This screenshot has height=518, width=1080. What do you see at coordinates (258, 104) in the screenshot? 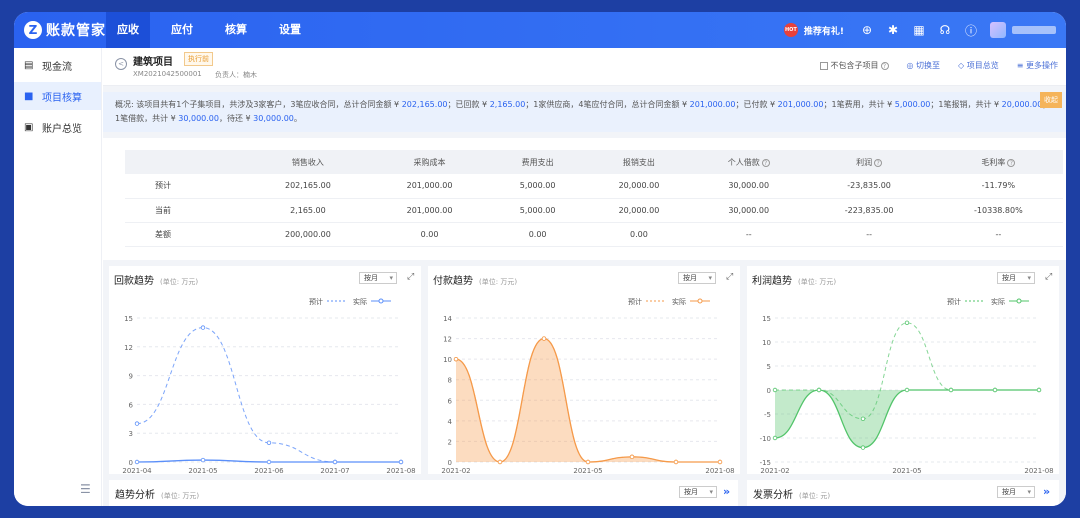
I see `summary-text: 概况: 该项目共有1个子集项目，共涉及3家客户，3笔应收合同，总计合同金额 ¥` at bounding box center [258, 104].